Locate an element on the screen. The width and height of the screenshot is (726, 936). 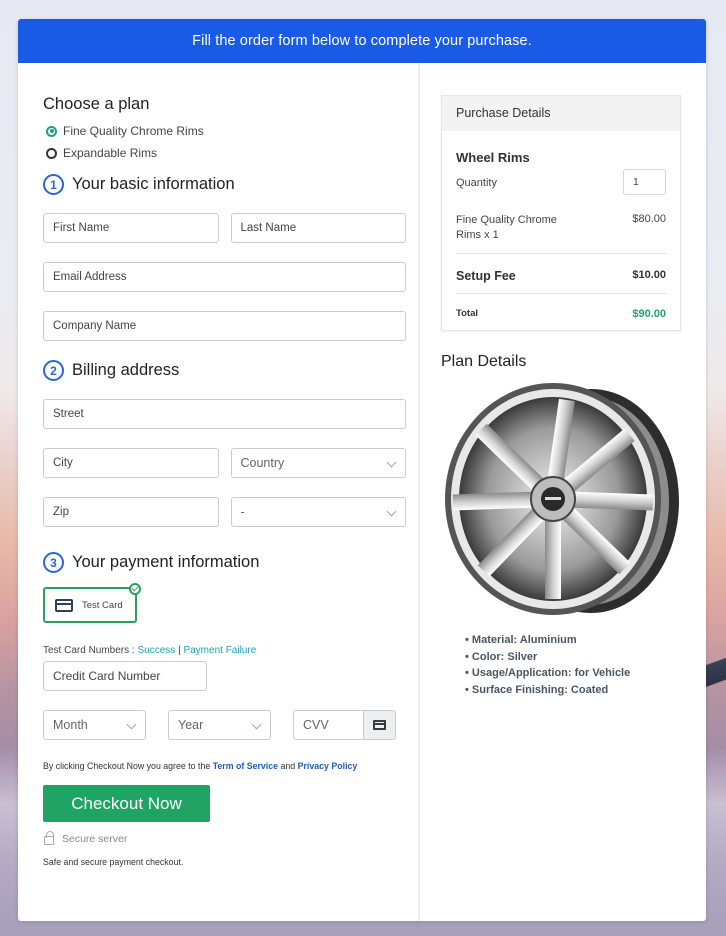
check-circle-icon is located at coordinates (135, 589).